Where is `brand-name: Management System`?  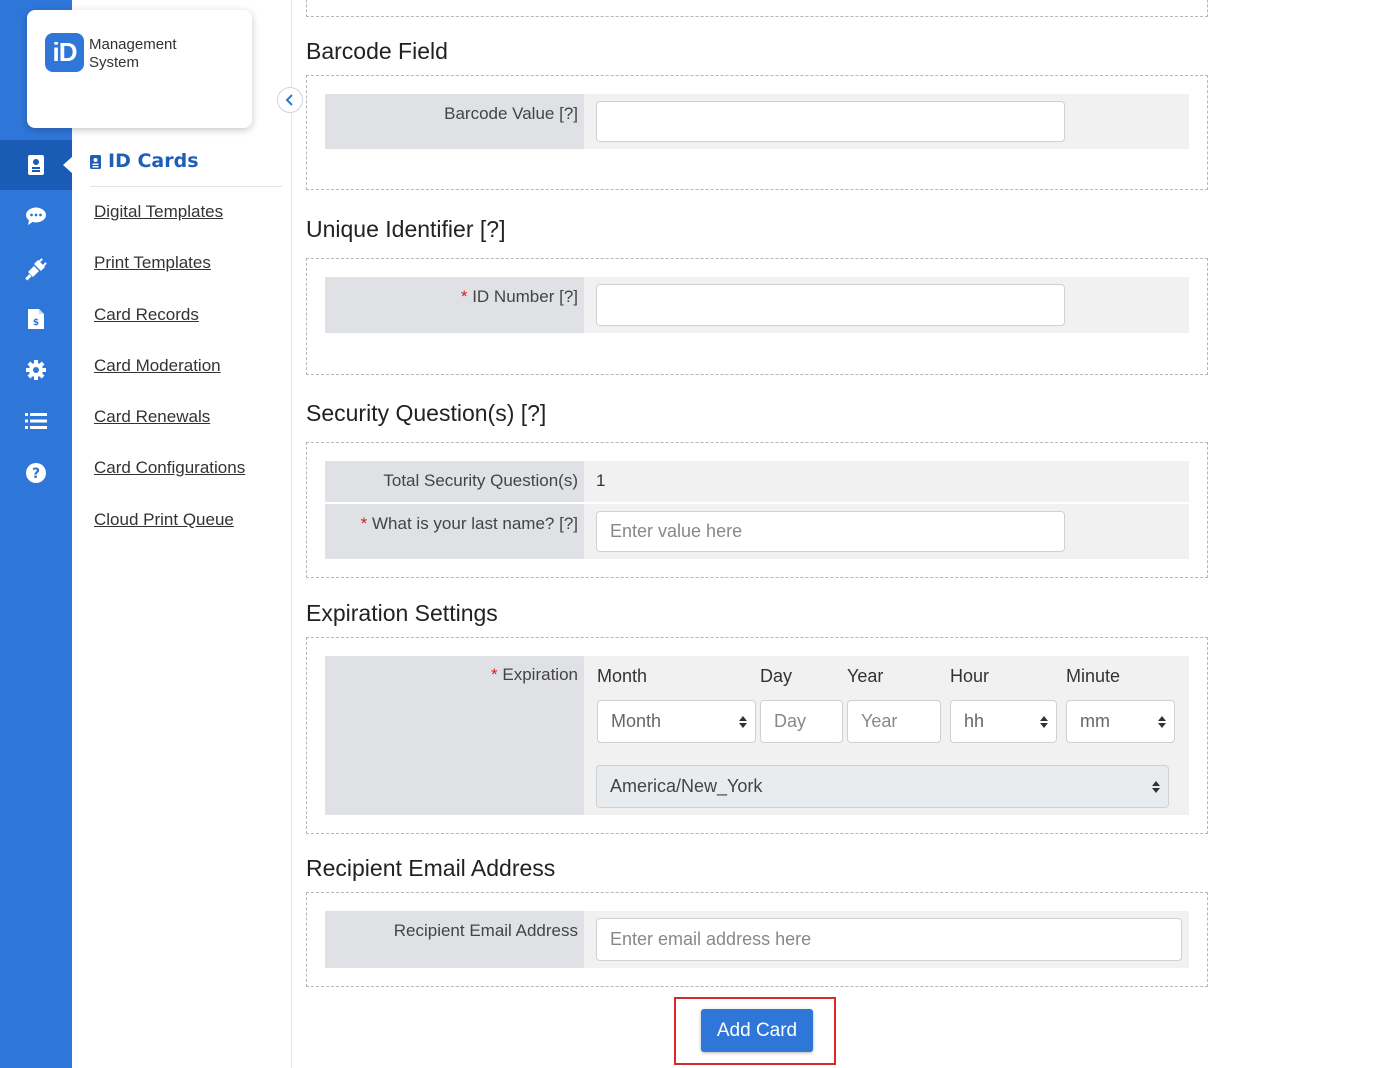 brand-name: Management System is located at coordinates (133, 53).